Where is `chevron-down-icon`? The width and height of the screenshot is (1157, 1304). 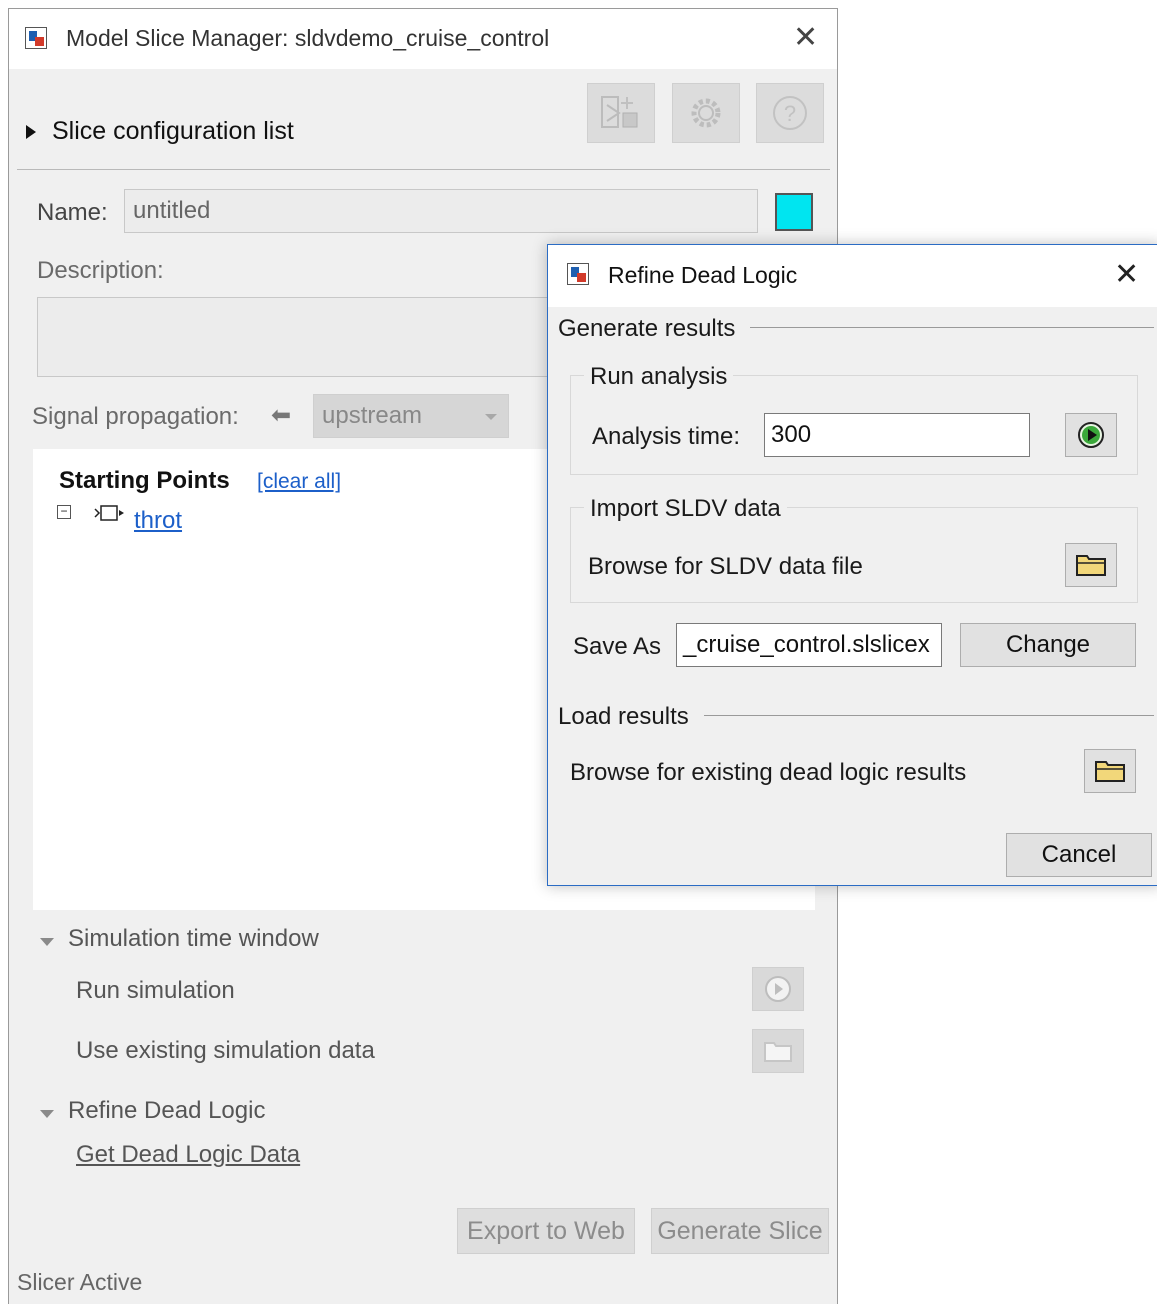 chevron-down-icon is located at coordinates (491, 418).